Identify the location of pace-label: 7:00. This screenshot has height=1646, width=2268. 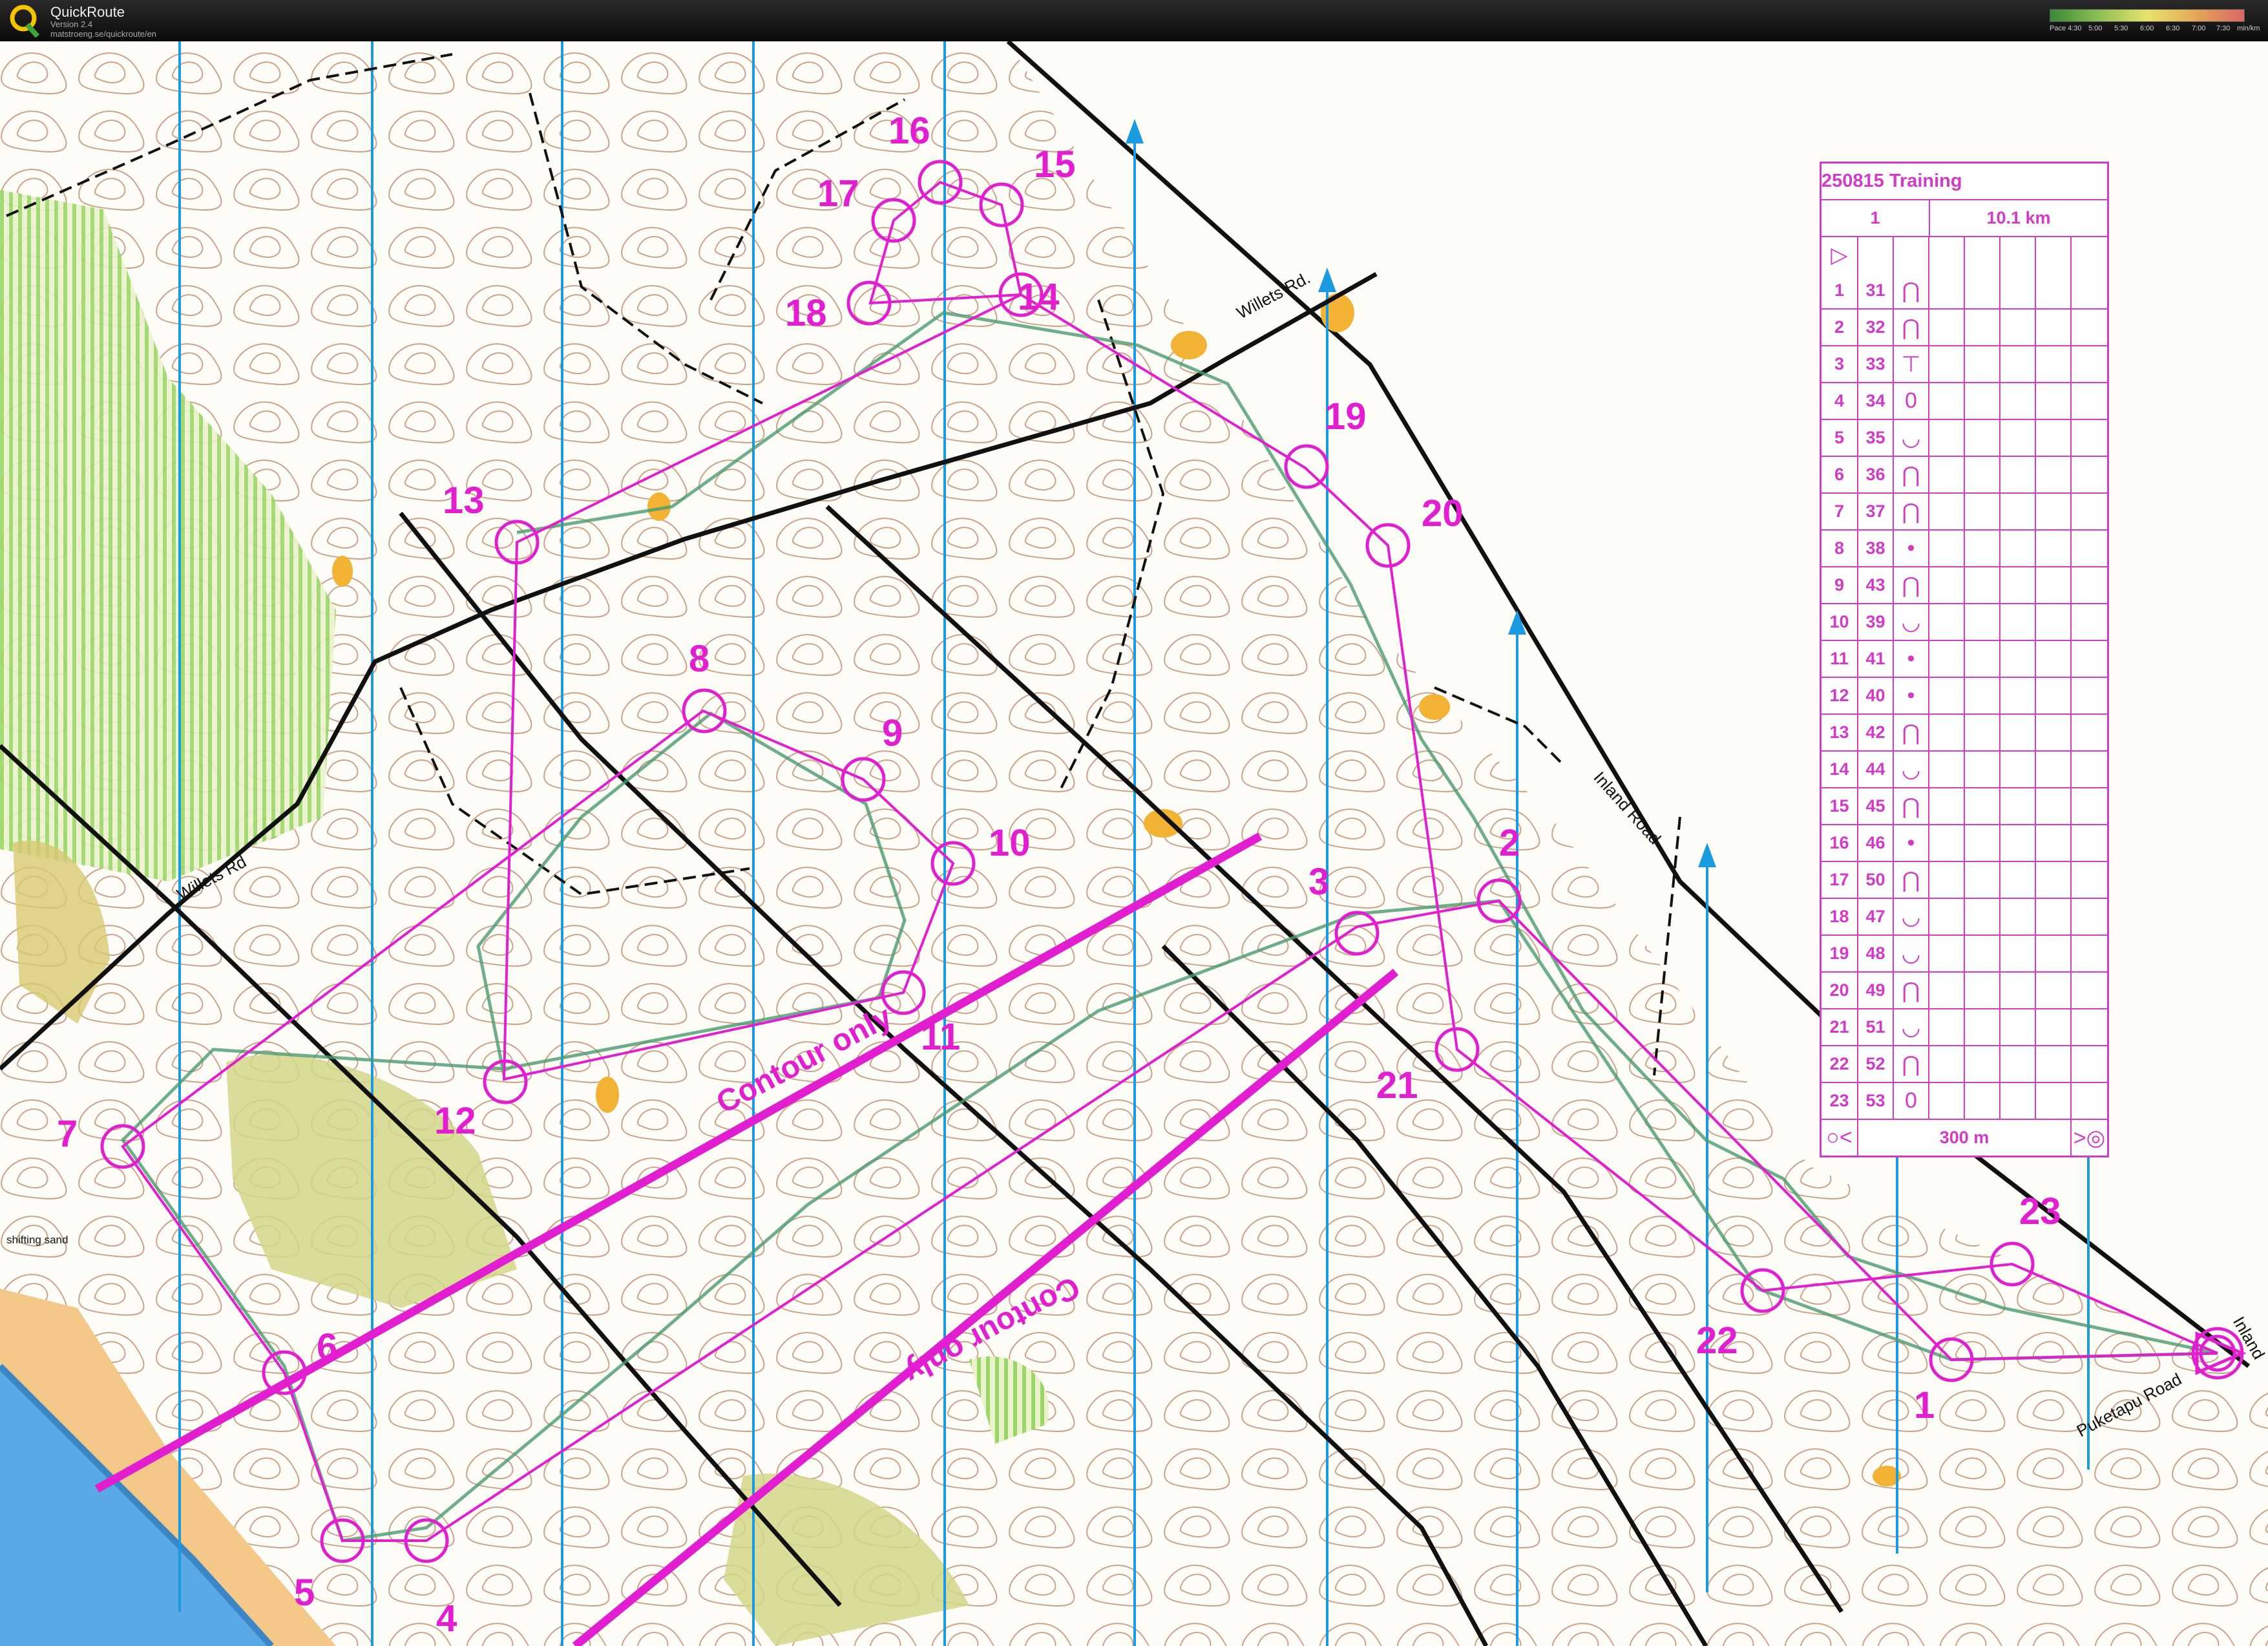
(2199, 28).